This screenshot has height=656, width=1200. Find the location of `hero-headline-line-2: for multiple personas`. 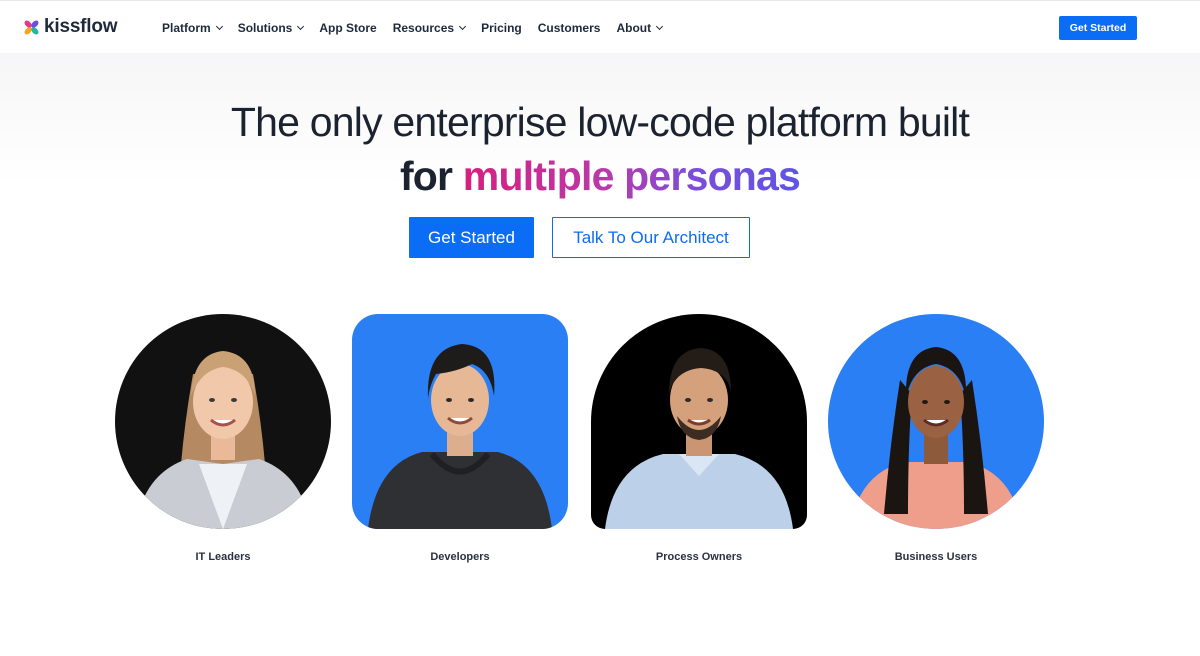

hero-headline-line-2: for multiple personas is located at coordinates (600, 176).